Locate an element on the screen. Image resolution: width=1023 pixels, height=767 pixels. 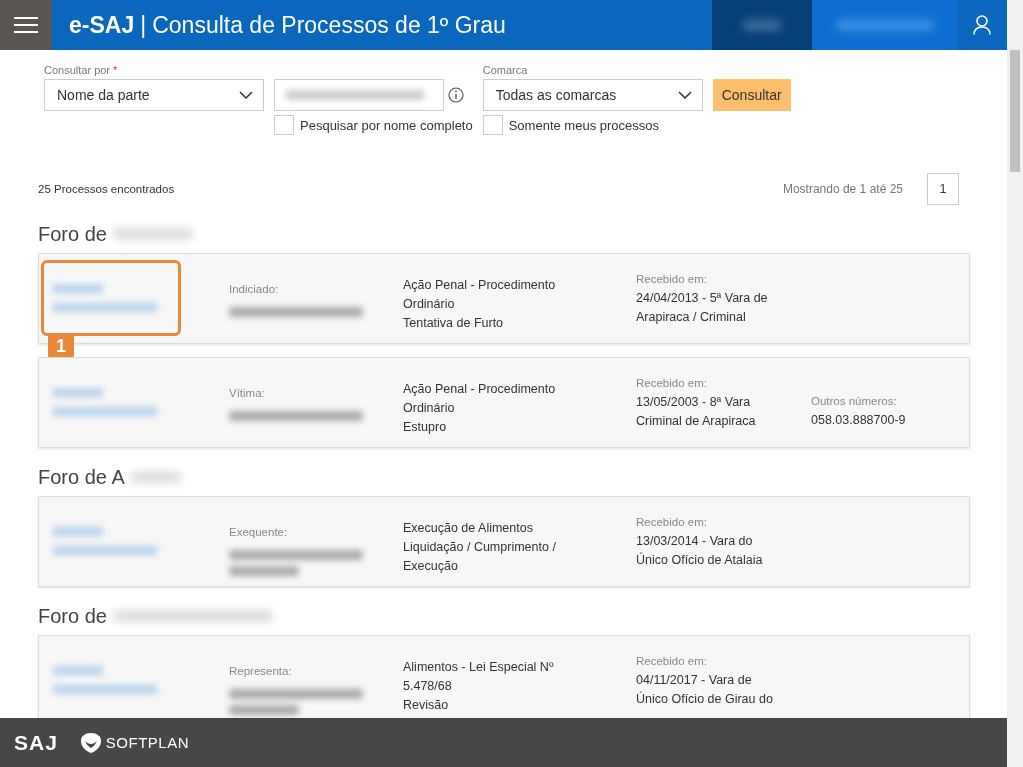
search-button: Consultar is located at coordinates (751, 95).